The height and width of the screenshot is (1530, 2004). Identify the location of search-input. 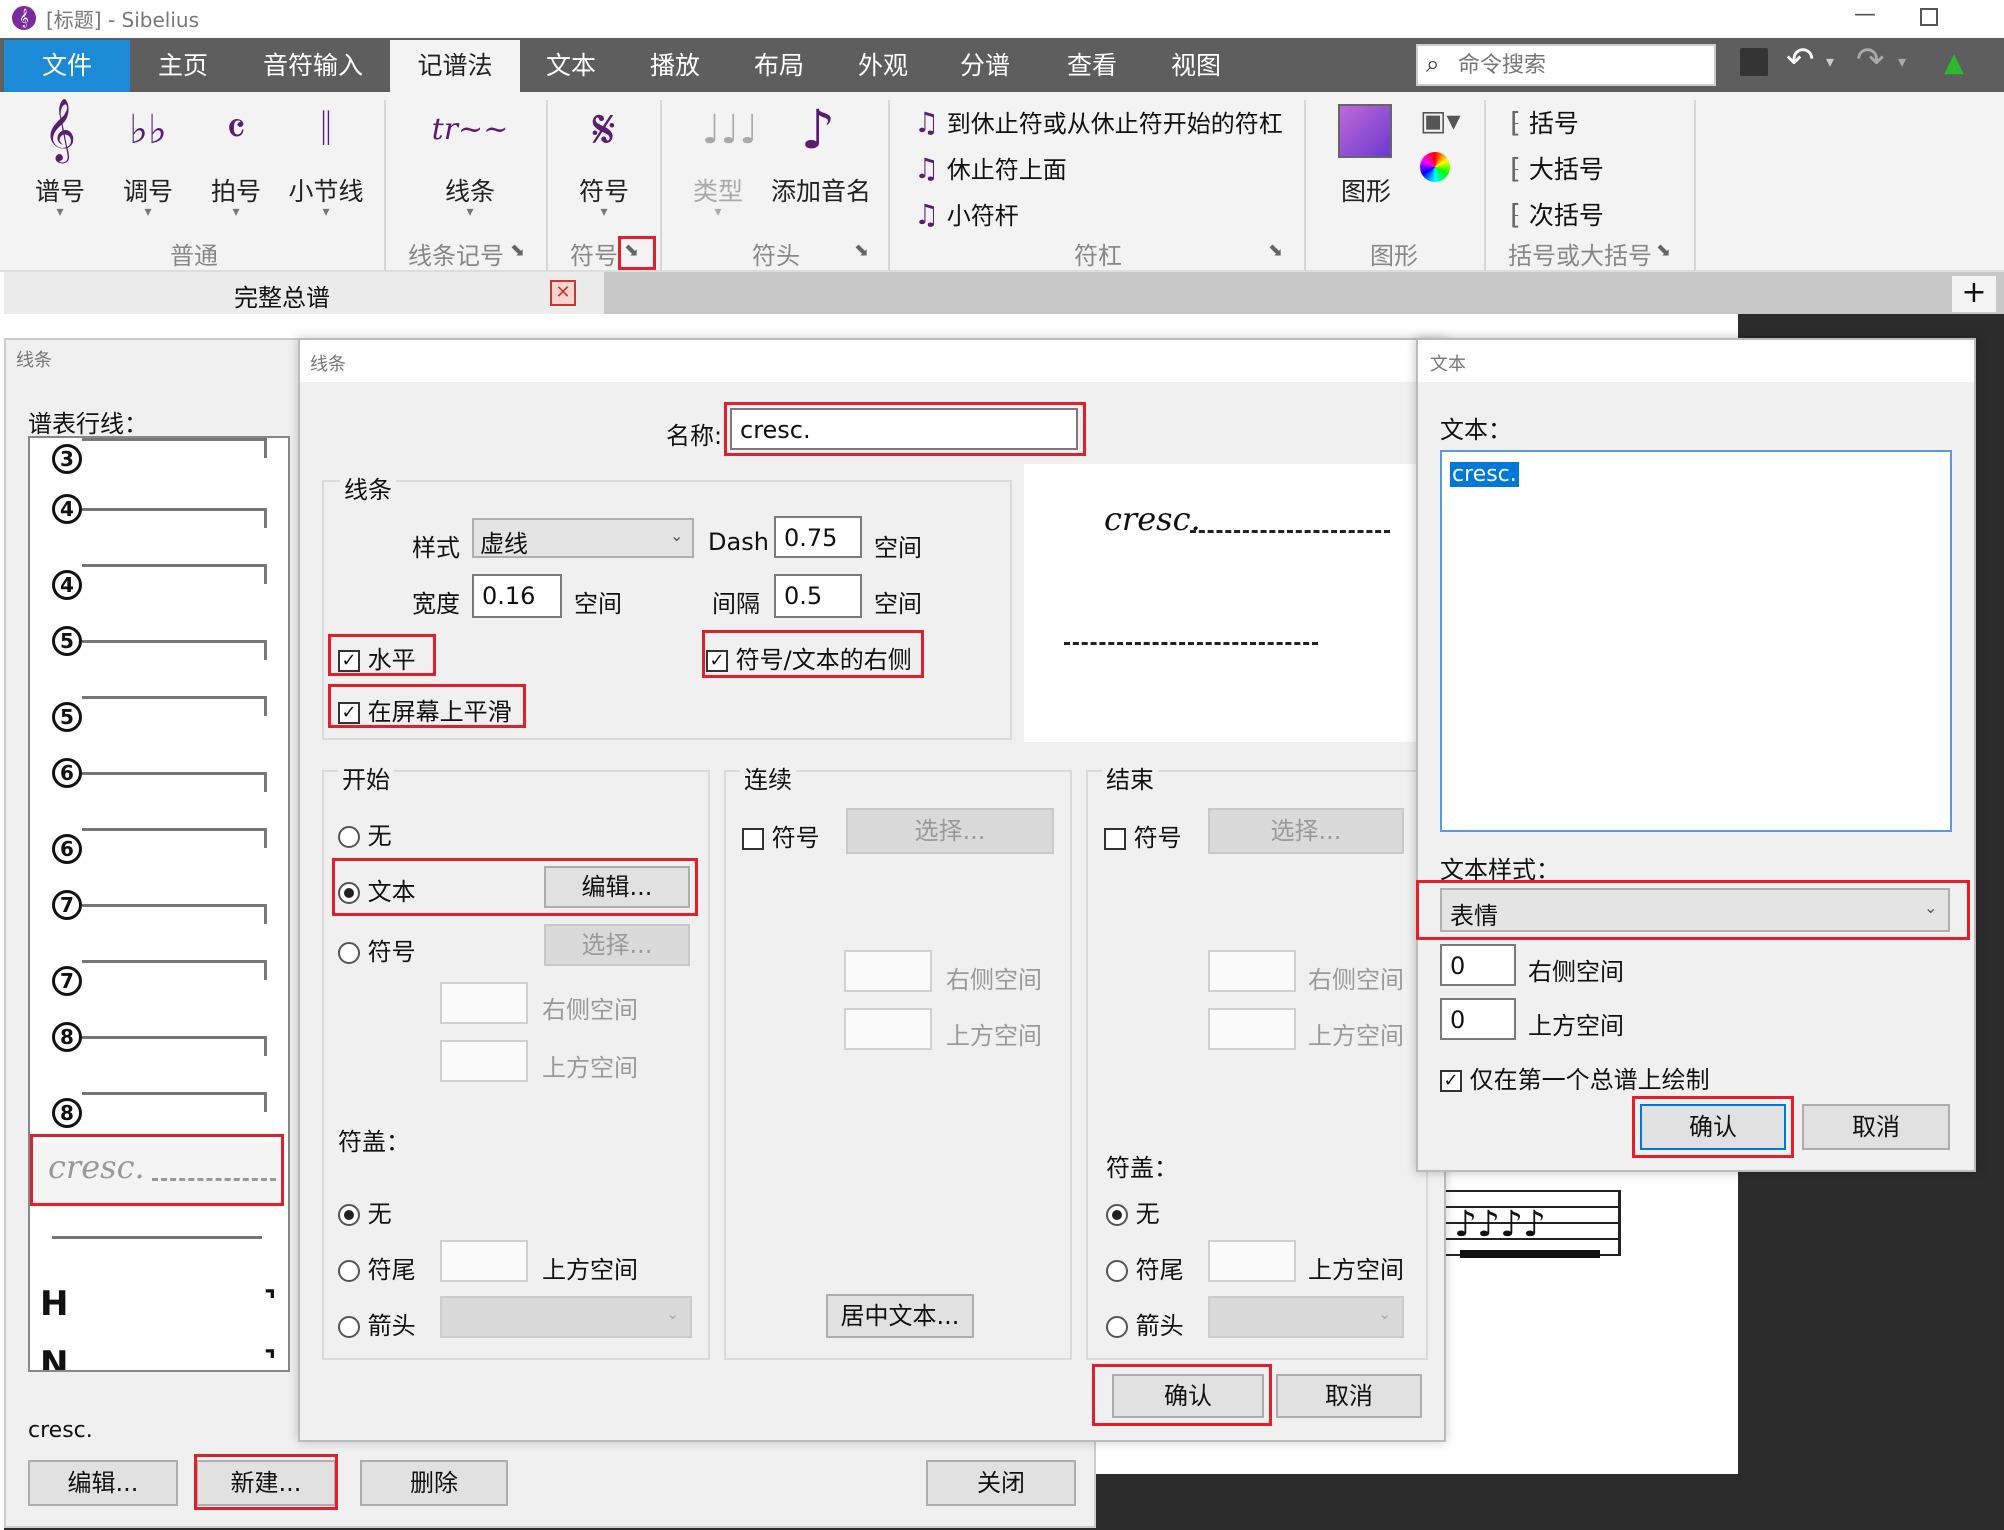
(1583, 65).